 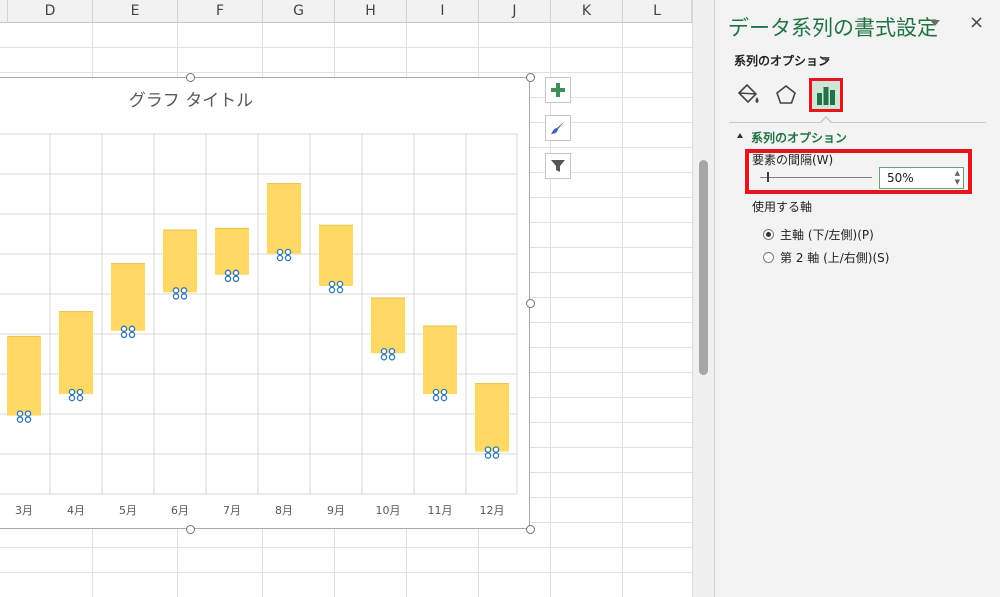 What do you see at coordinates (827, 234) in the screenshot?
I see `radio-primary-label: 主軸 (下/左側)(P)` at bounding box center [827, 234].